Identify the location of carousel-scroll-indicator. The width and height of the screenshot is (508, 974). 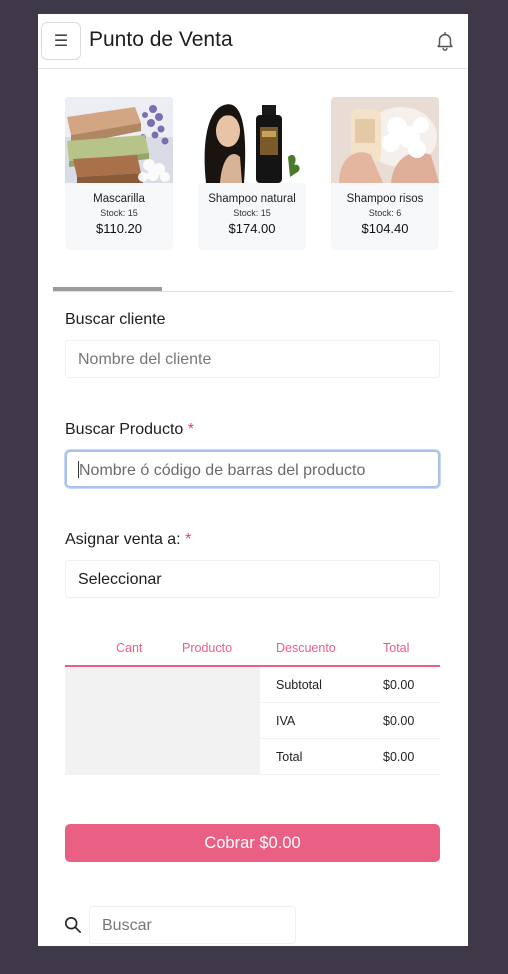
(107, 289).